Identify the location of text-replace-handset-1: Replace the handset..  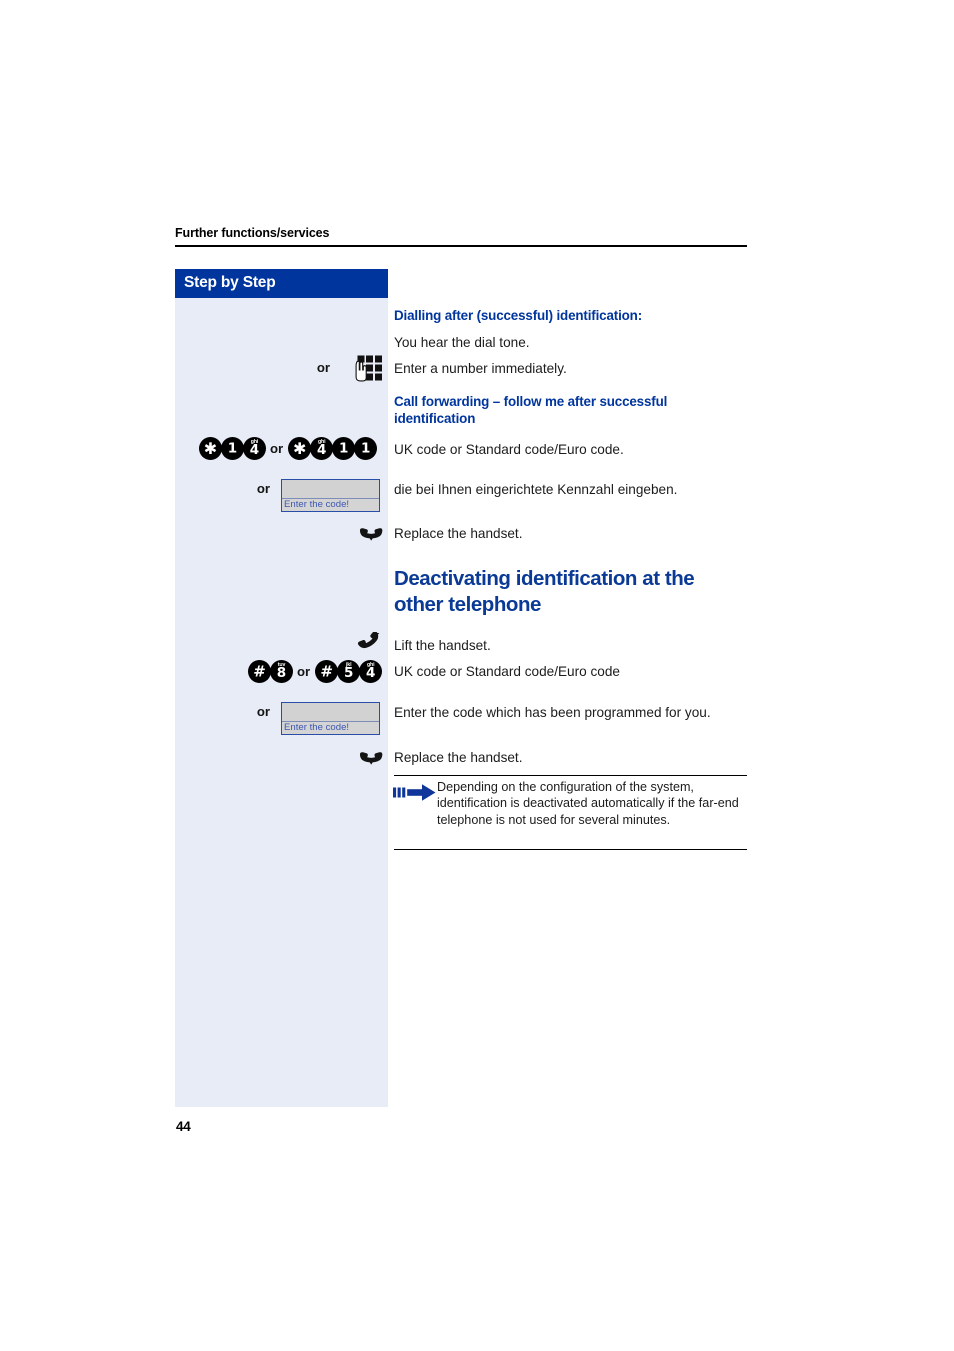
(458, 533).